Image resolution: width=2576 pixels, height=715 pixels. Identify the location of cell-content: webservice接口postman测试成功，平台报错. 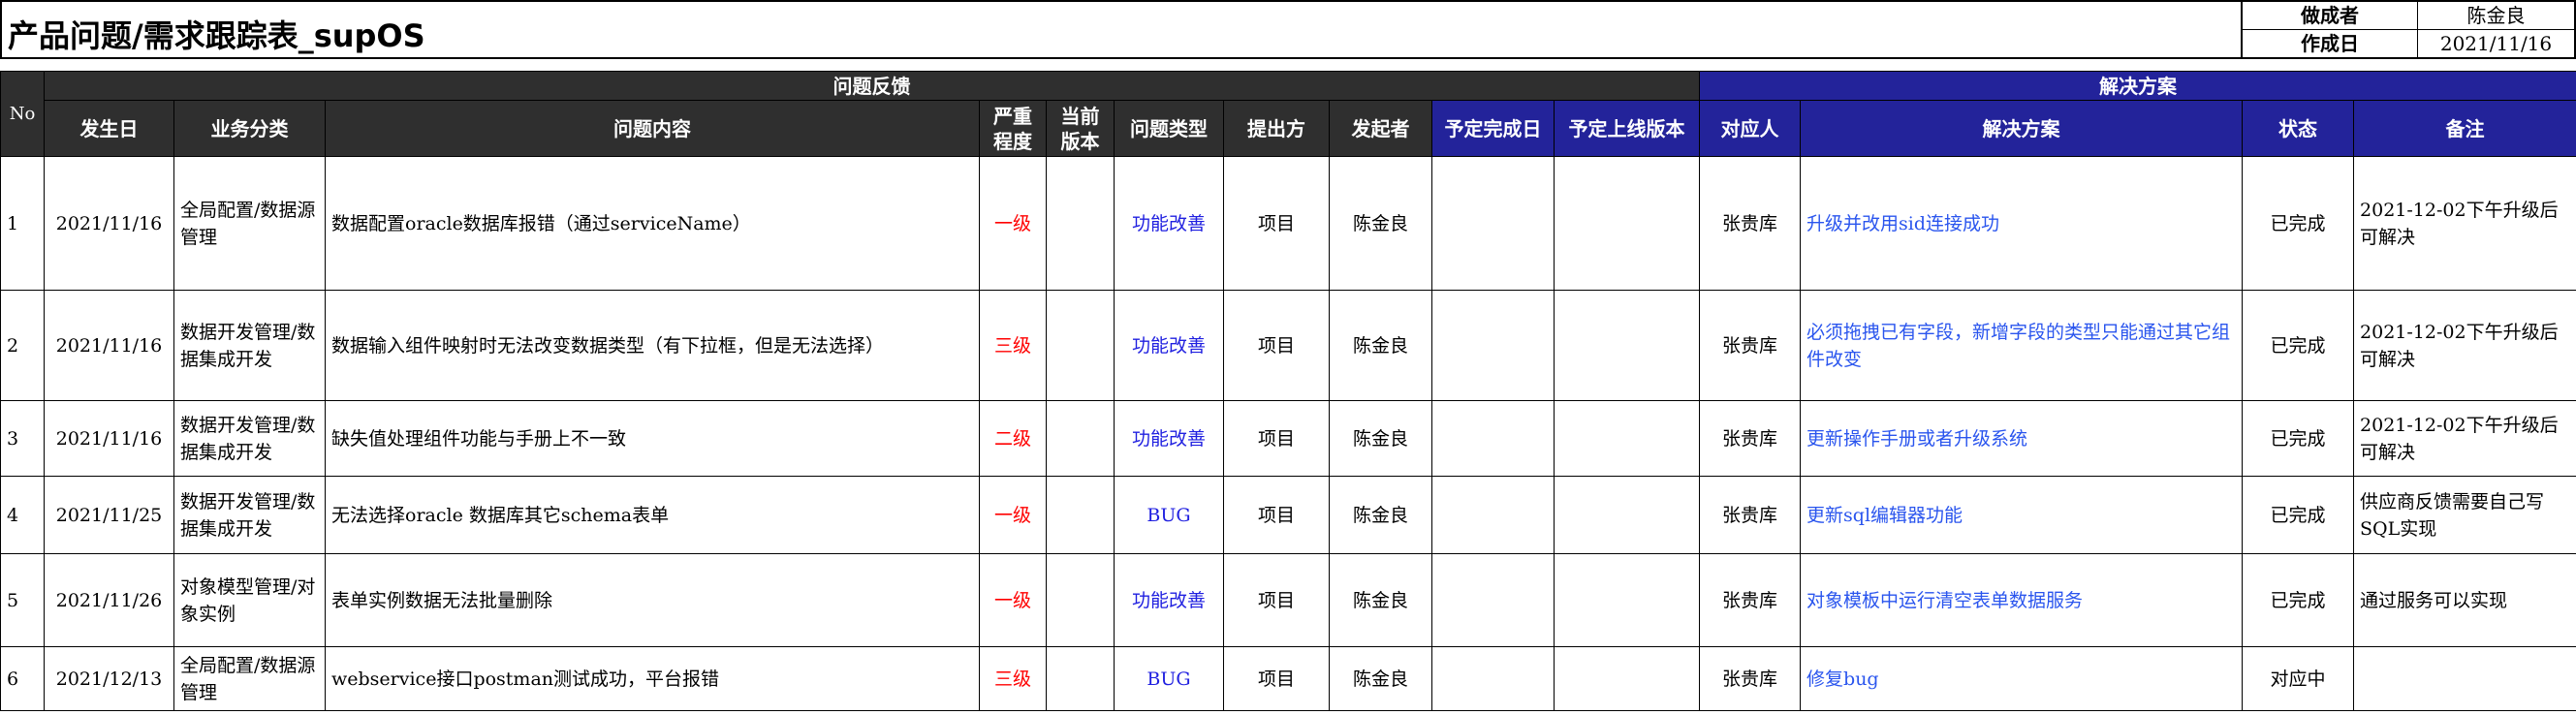
(652, 678).